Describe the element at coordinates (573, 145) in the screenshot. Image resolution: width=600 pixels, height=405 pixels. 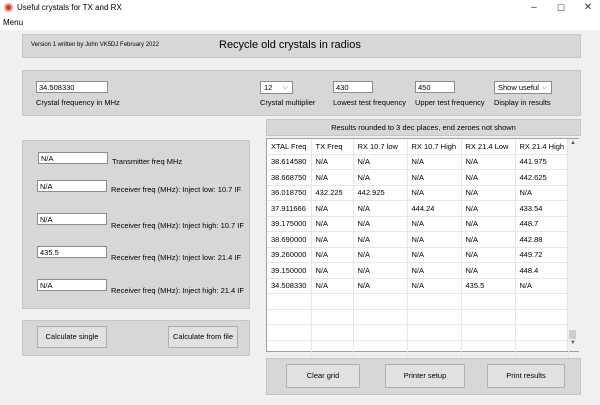
I see `scroll-up-icon: ▲` at that location.